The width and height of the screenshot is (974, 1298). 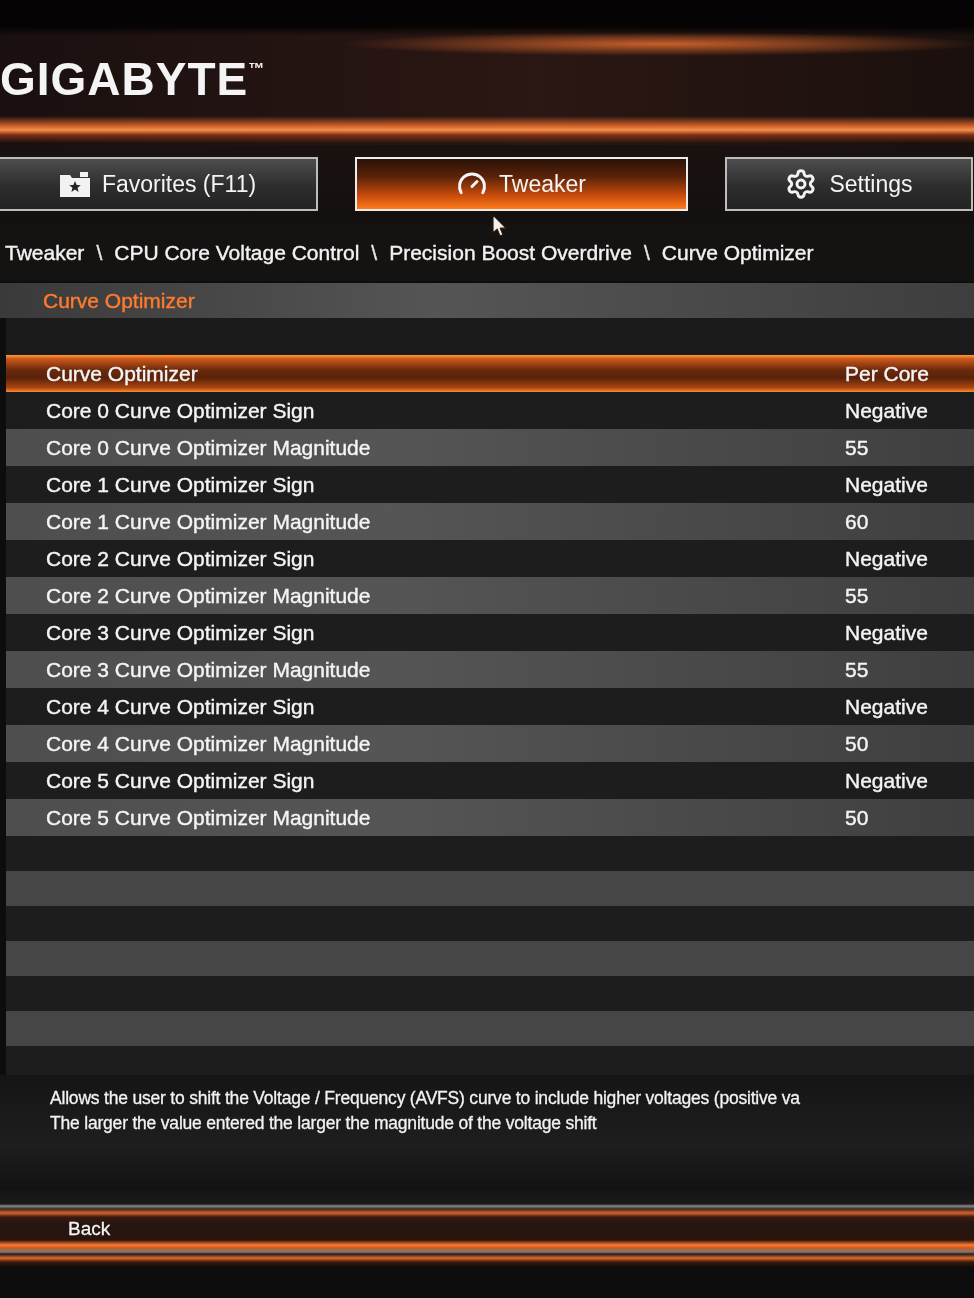 I want to click on setting-label: Core 4 Curve Optimizer Magnitude, so click(x=208, y=743).